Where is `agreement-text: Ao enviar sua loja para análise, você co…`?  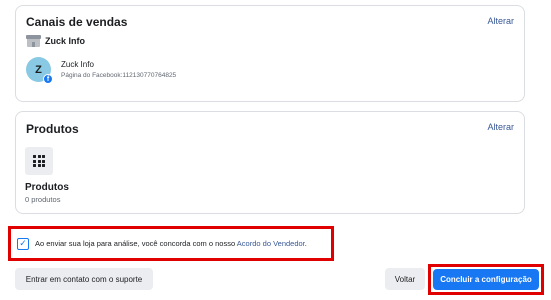 agreement-text: Ao enviar sua loja para análise, você co… is located at coordinates (171, 243).